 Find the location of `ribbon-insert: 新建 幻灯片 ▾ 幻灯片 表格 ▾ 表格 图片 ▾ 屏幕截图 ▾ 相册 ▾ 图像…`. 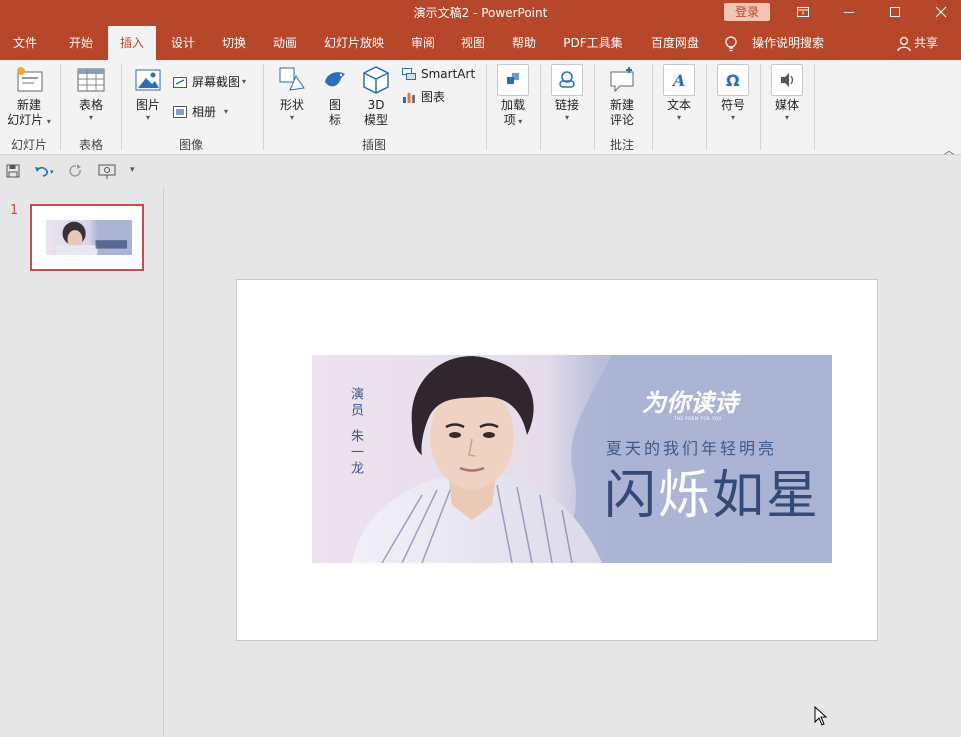

ribbon-insert: 新建 幻灯片 ▾ 幻灯片 表格 ▾ 表格 图片 ▾ 屏幕截图 ▾ 相册 ▾ 图像… is located at coordinates (480, 108).